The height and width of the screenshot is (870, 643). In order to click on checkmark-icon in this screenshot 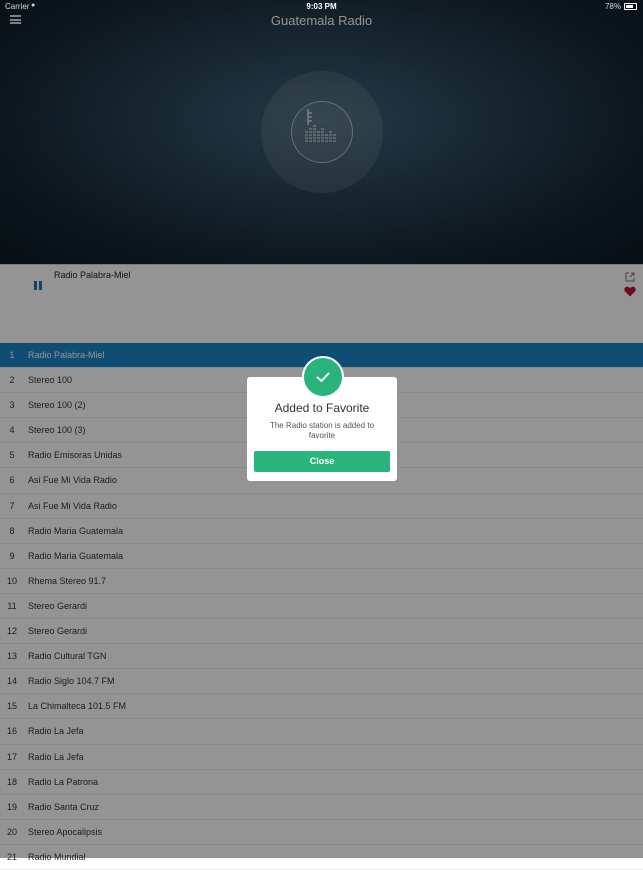, I will do `click(323, 377)`.